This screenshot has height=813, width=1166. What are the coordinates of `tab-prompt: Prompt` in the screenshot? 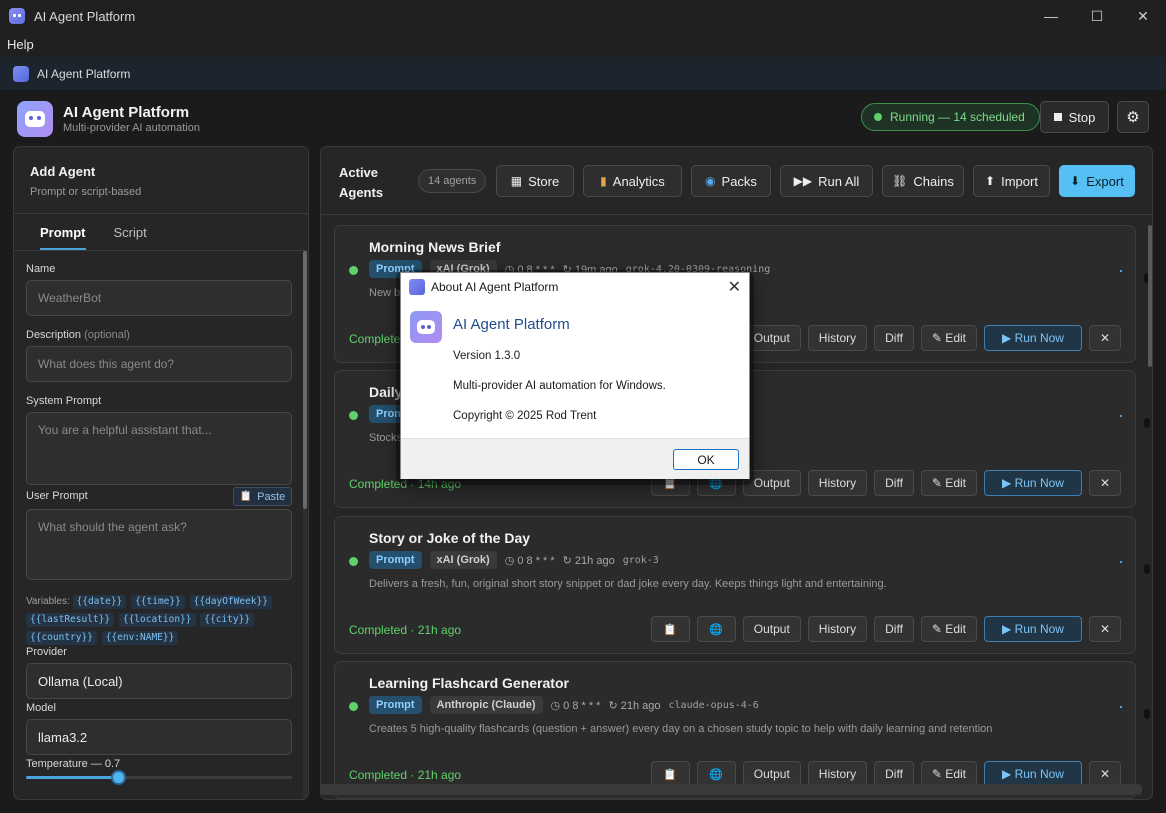 It's located at (63, 237).